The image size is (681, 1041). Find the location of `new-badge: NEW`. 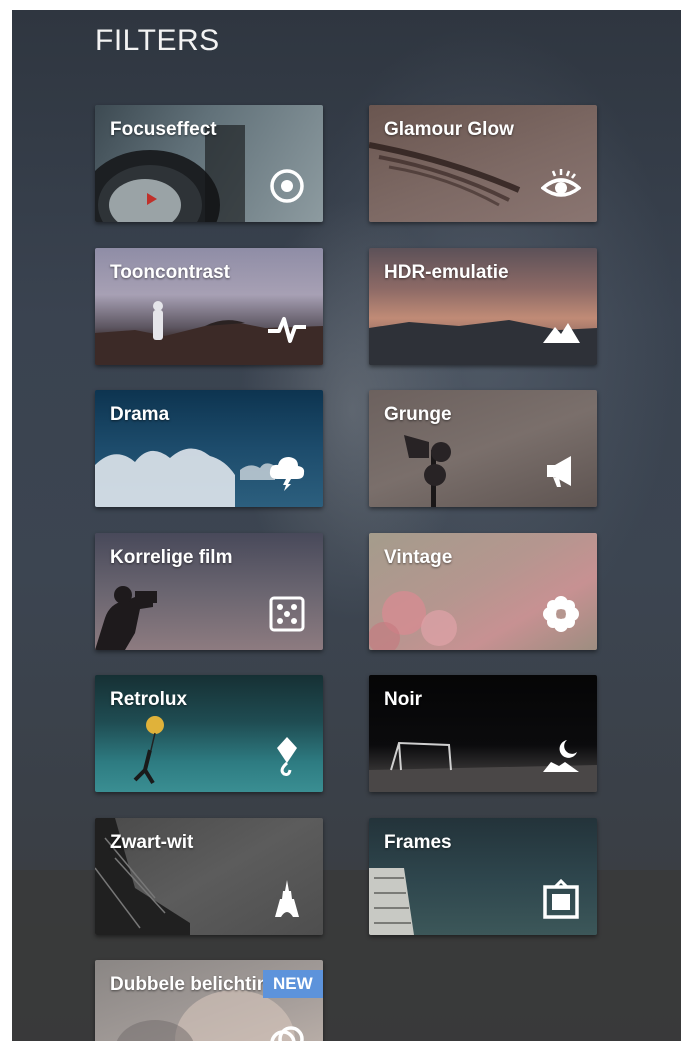

new-badge: NEW is located at coordinates (293, 984).